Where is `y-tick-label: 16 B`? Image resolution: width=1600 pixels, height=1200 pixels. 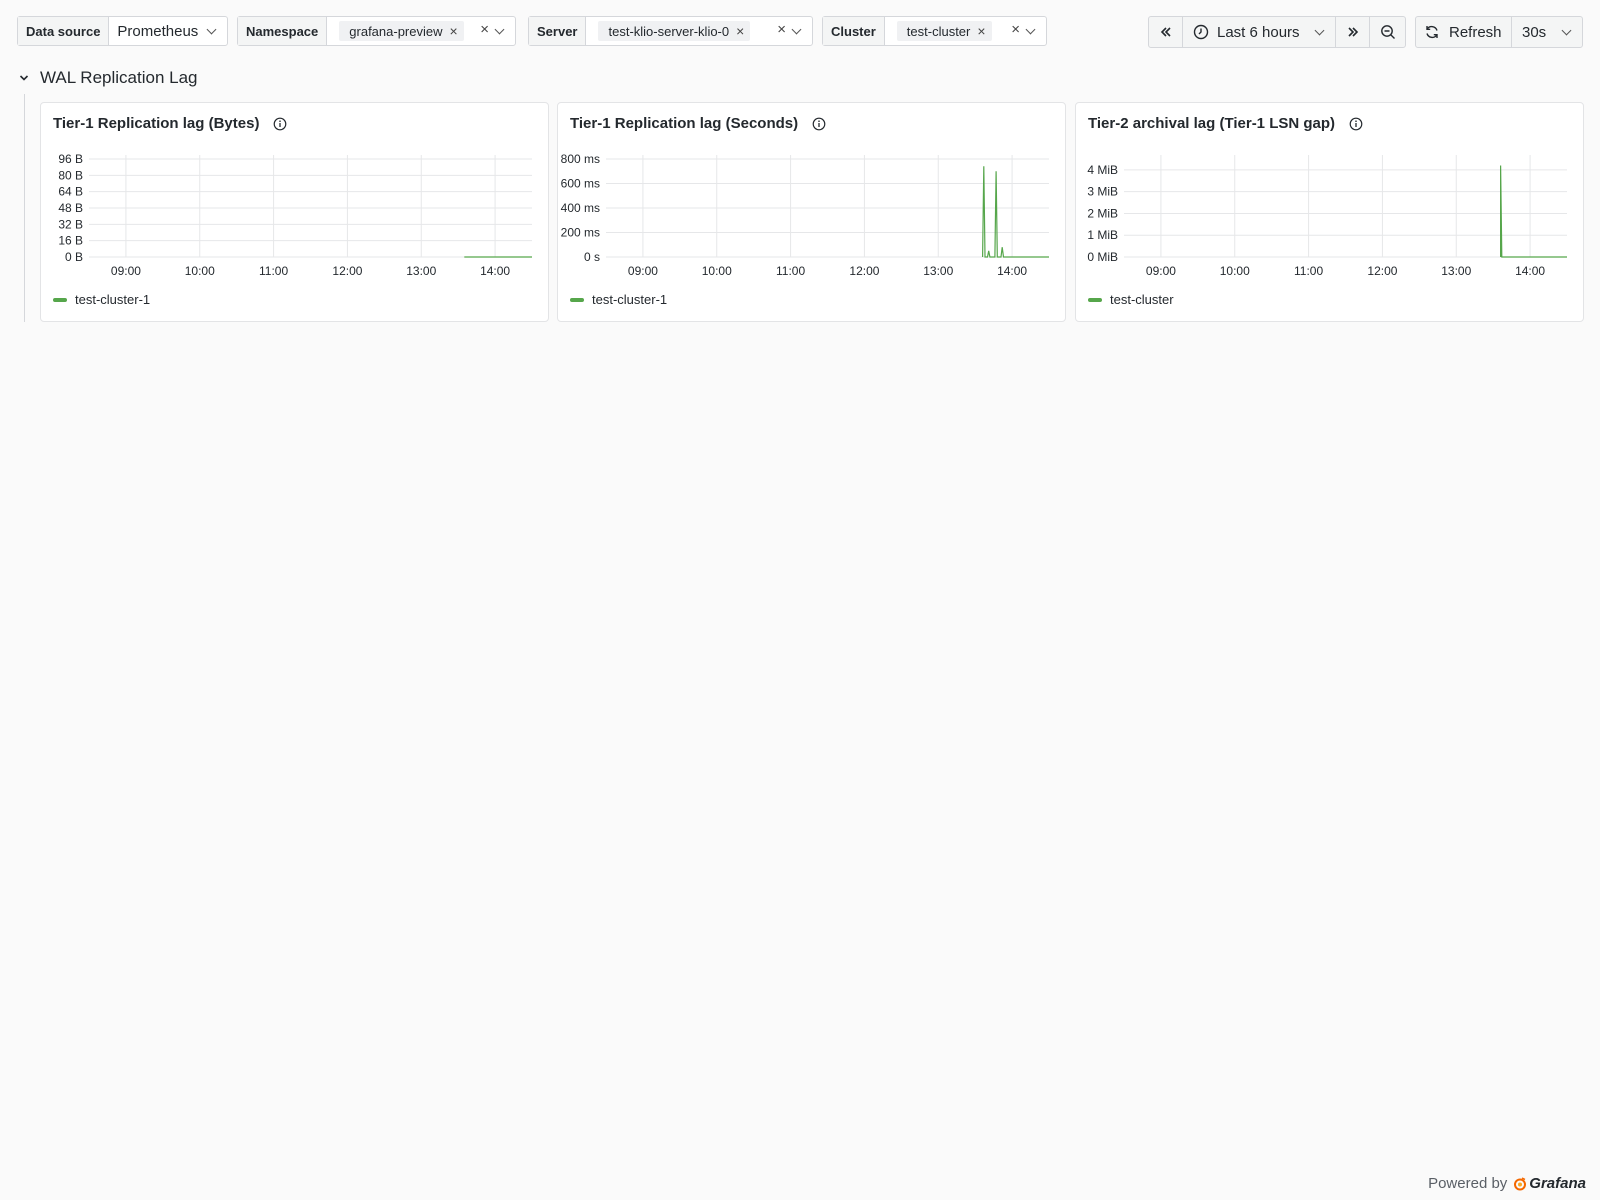
y-tick-label: 16 B is located at coordinates (70, 241).